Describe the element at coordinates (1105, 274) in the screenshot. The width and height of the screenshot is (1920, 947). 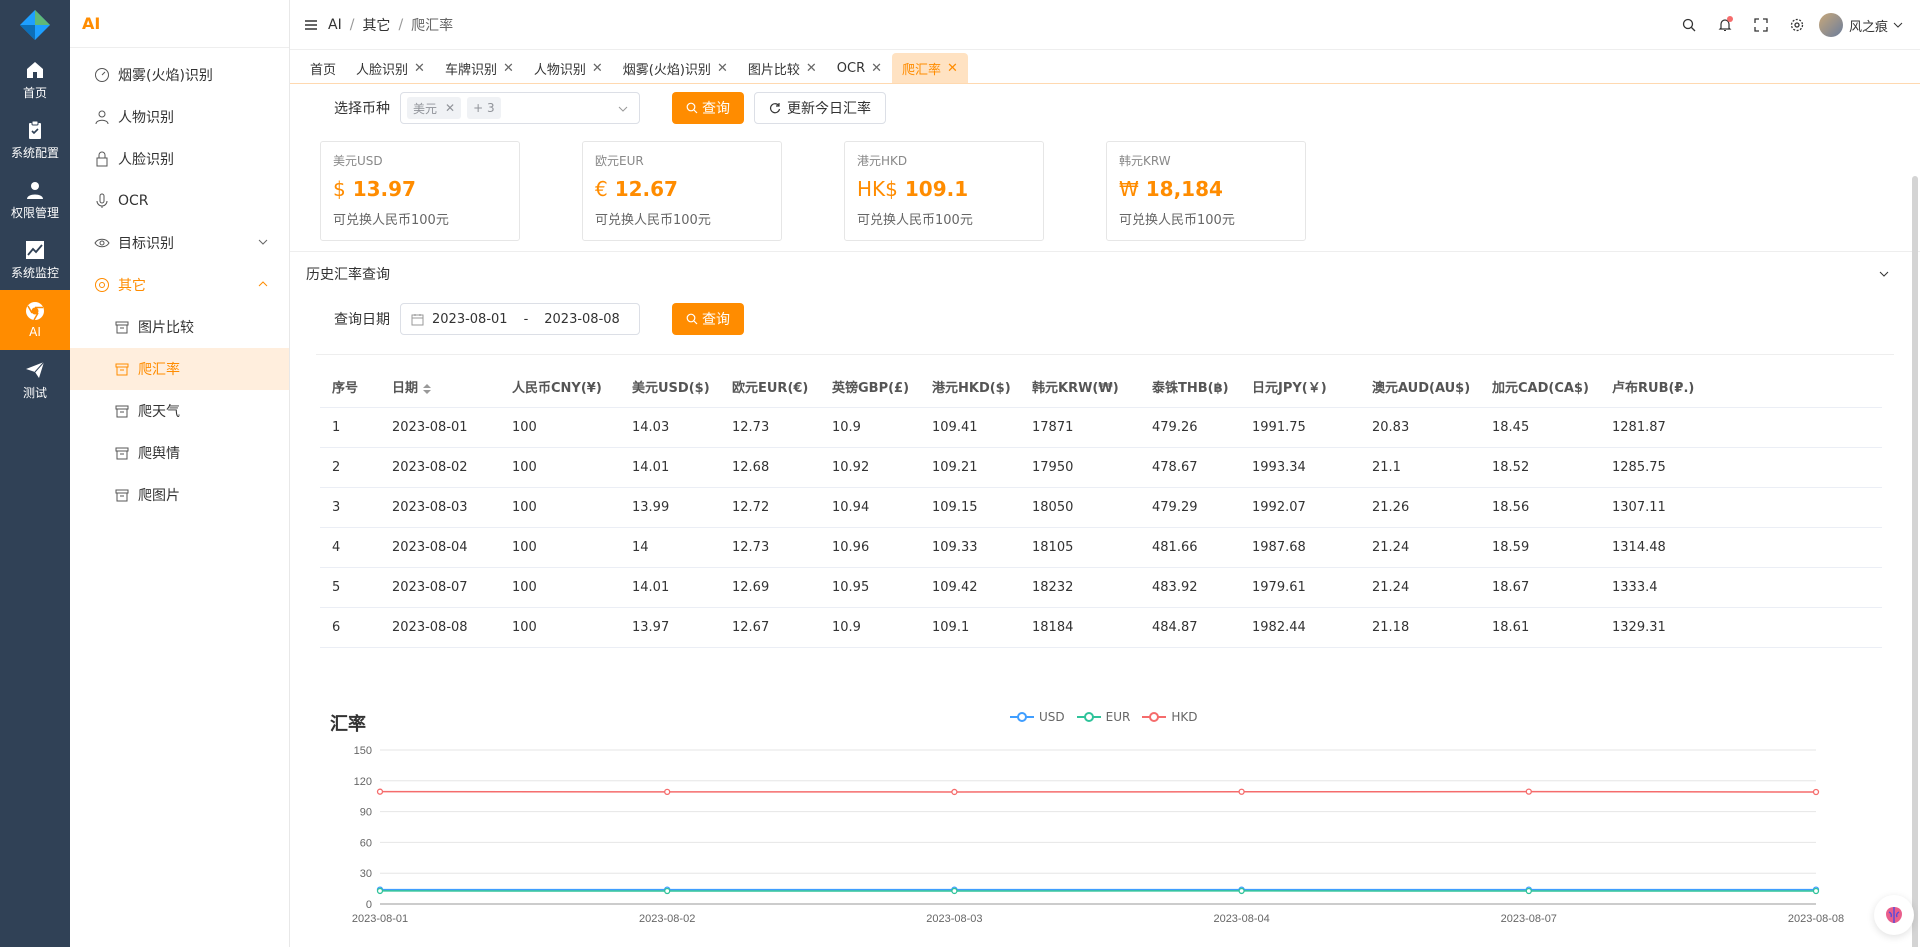
I see `history-section-header: 历史汇率查询` at that location.